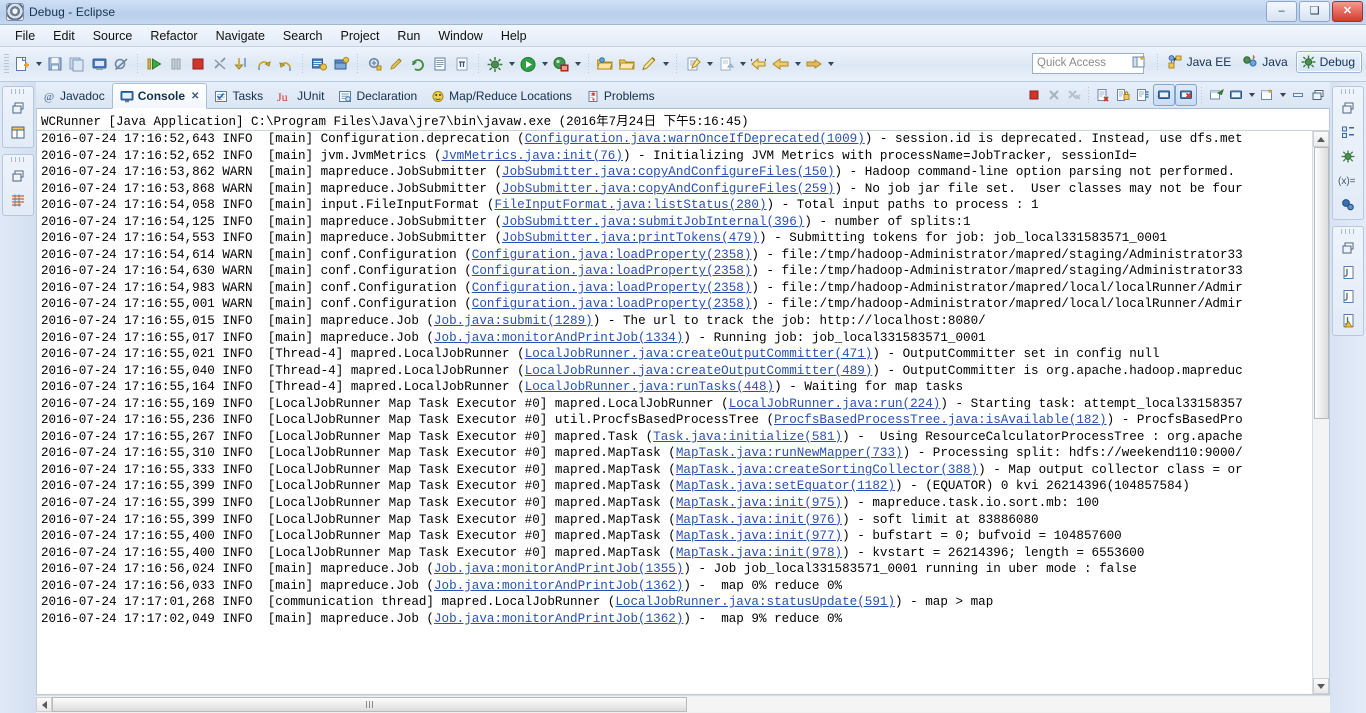 The height and width of the screenshot is (713, 1366). Describe the element at coordinates (742, 64) in the screenshot. I see `next-annotation-caret` at that location.